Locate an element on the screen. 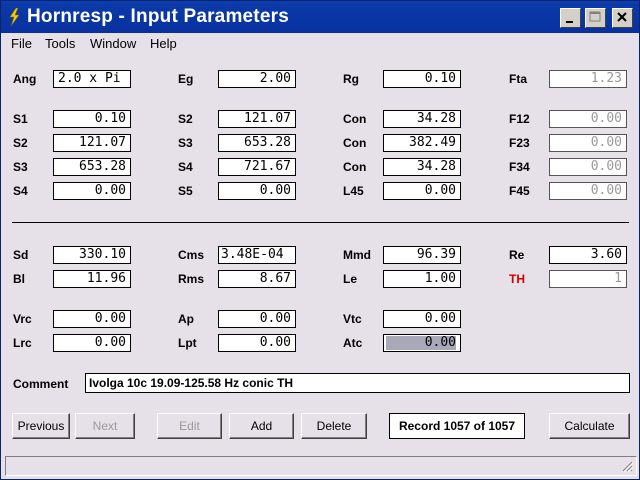 The image size is (640, 480). section-divider is located at coordinates (320, 222).